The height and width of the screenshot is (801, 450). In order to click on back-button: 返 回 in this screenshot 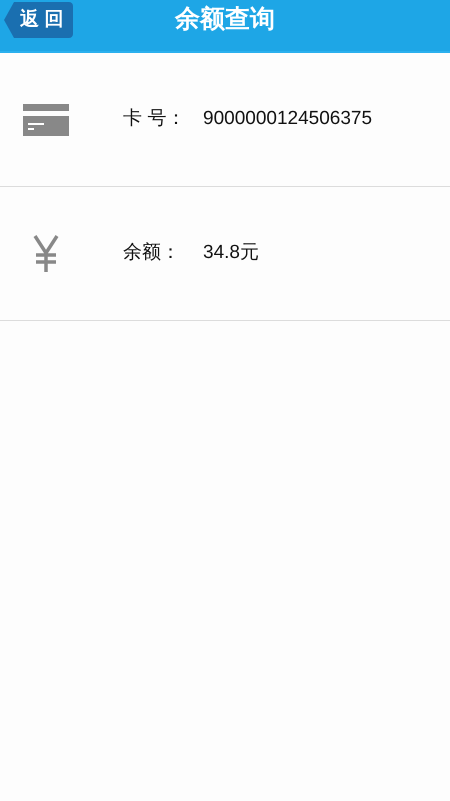, I will do `click(39, 20)`.